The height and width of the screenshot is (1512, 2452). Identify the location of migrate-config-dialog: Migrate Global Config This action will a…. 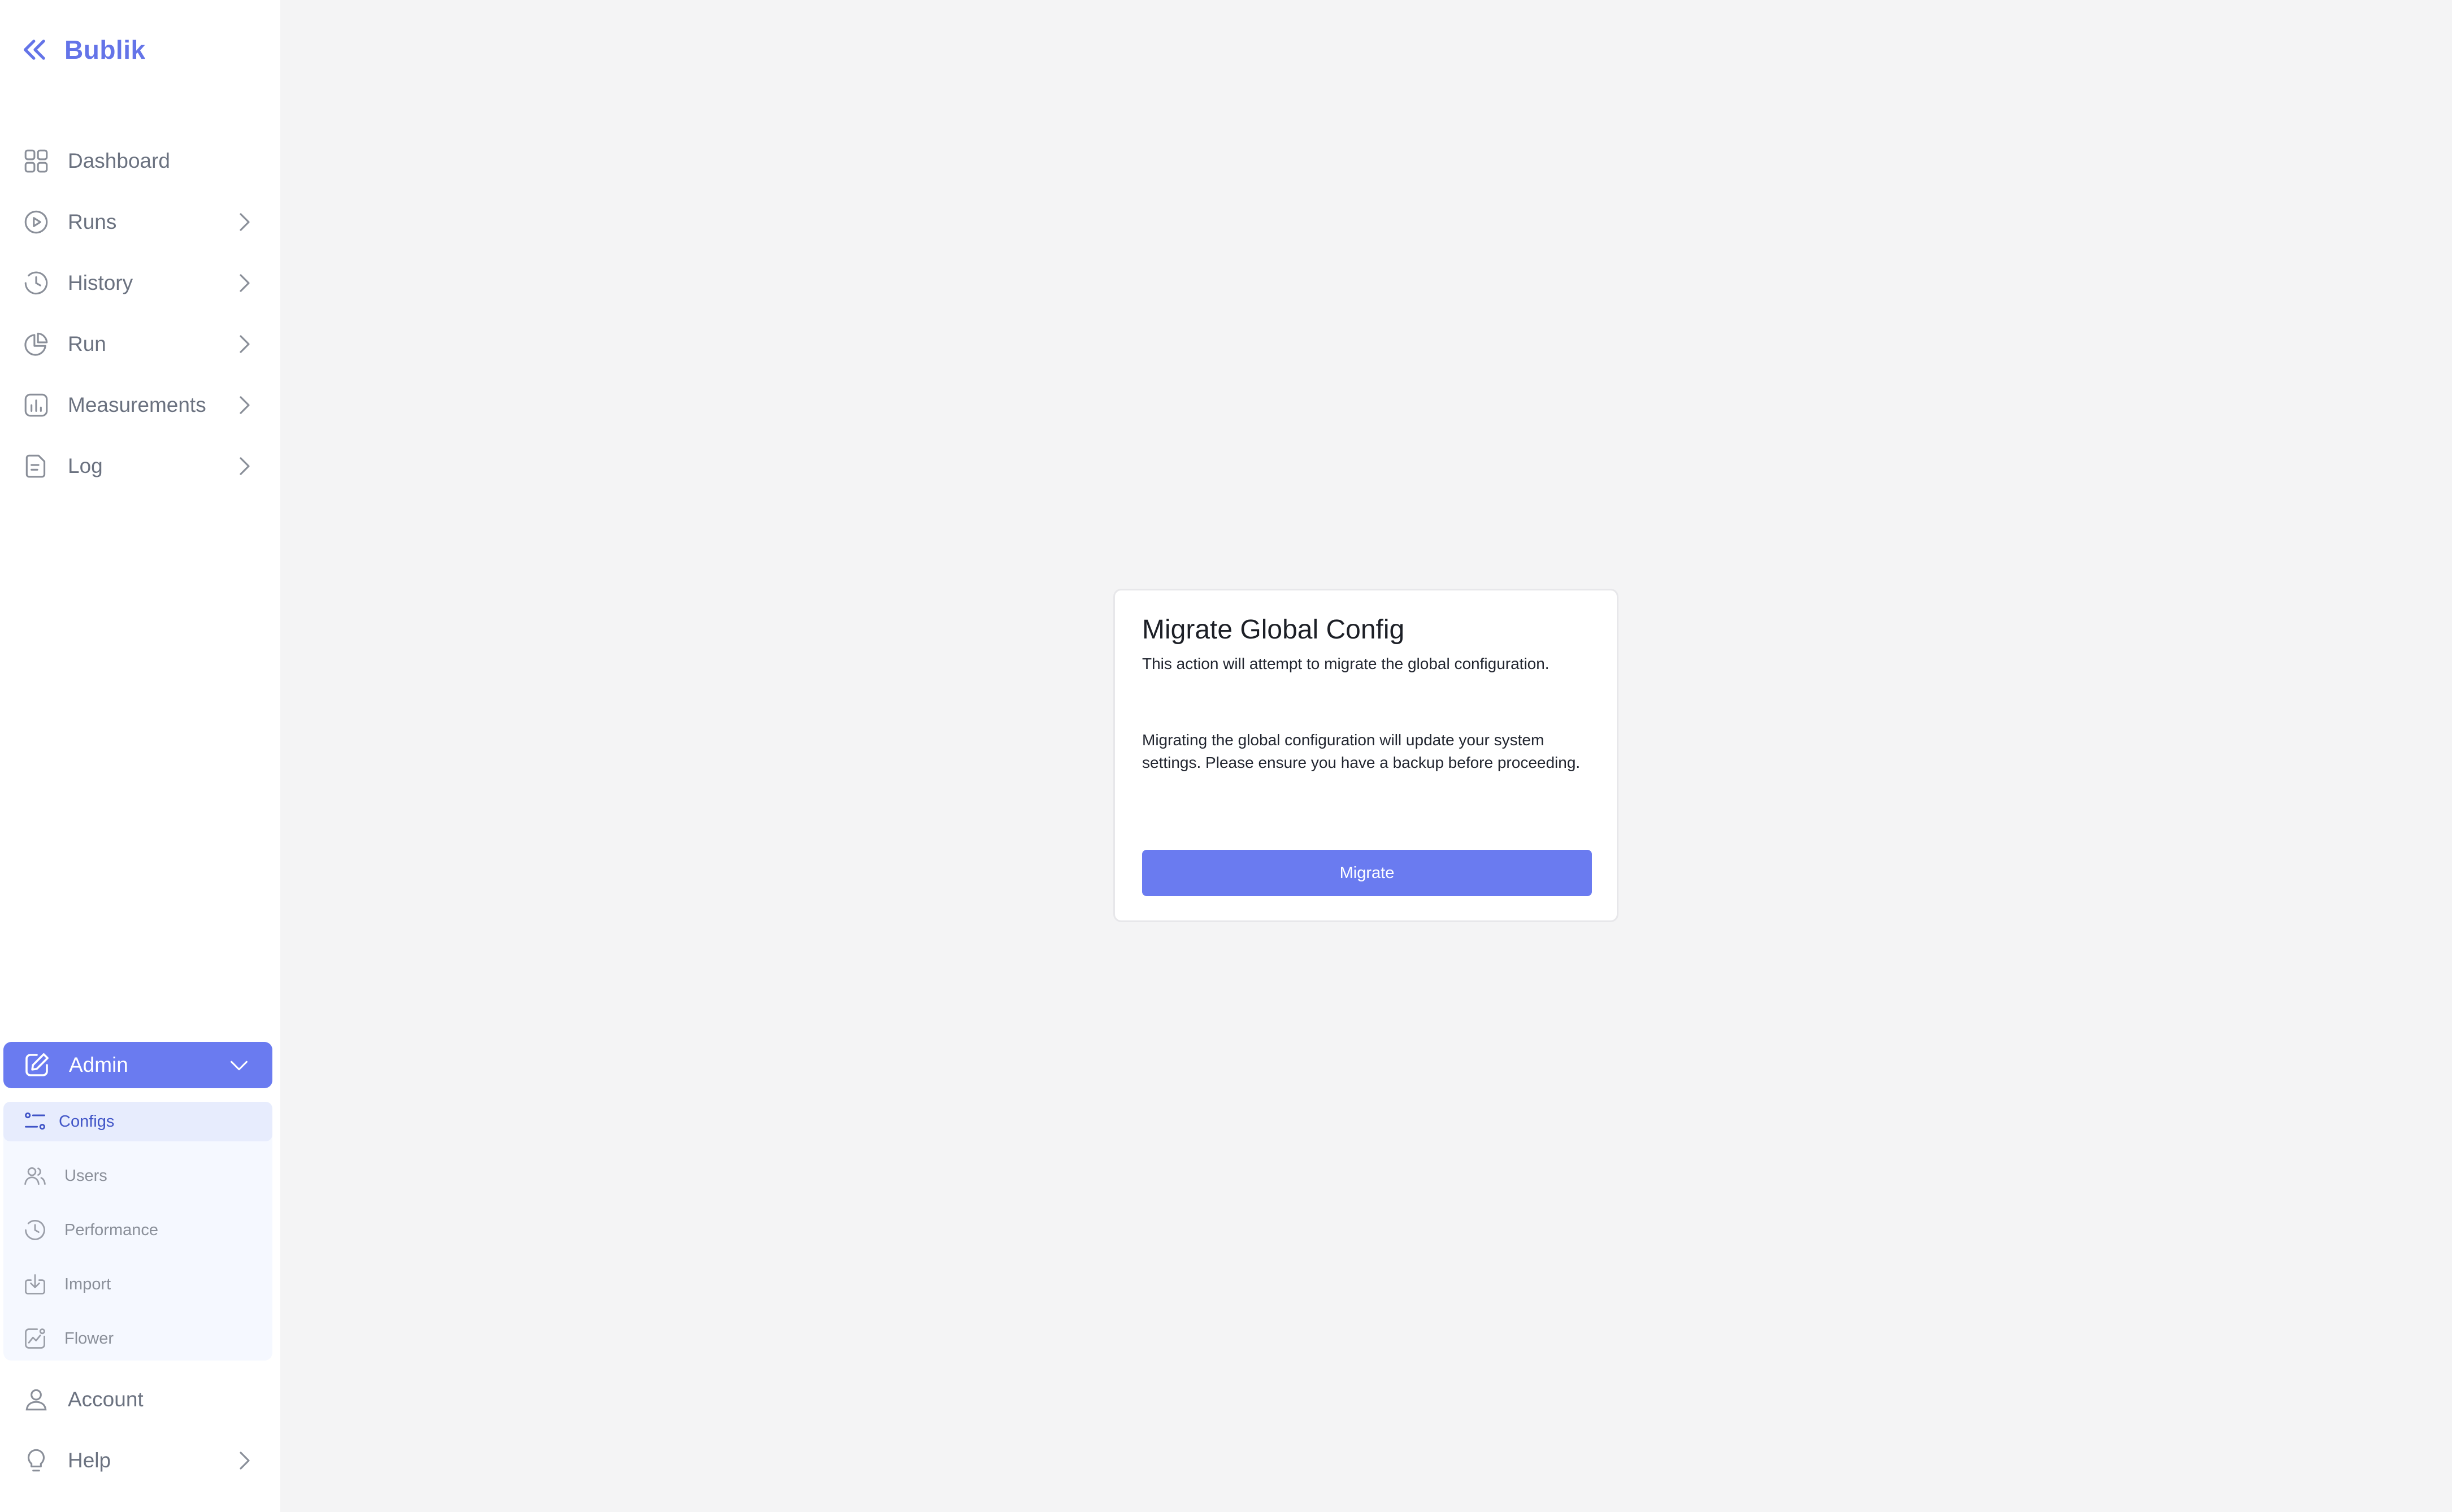
(1366, 755).